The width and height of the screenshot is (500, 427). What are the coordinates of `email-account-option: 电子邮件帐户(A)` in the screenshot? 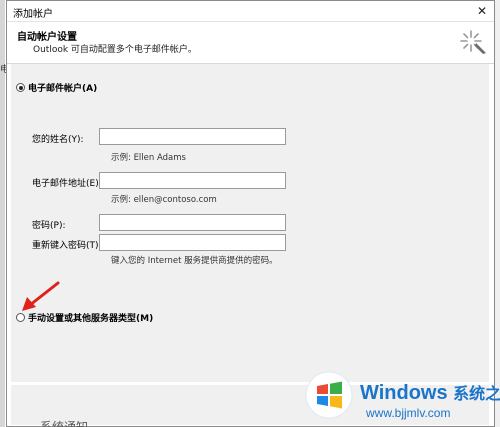 It's located at (56, 87).